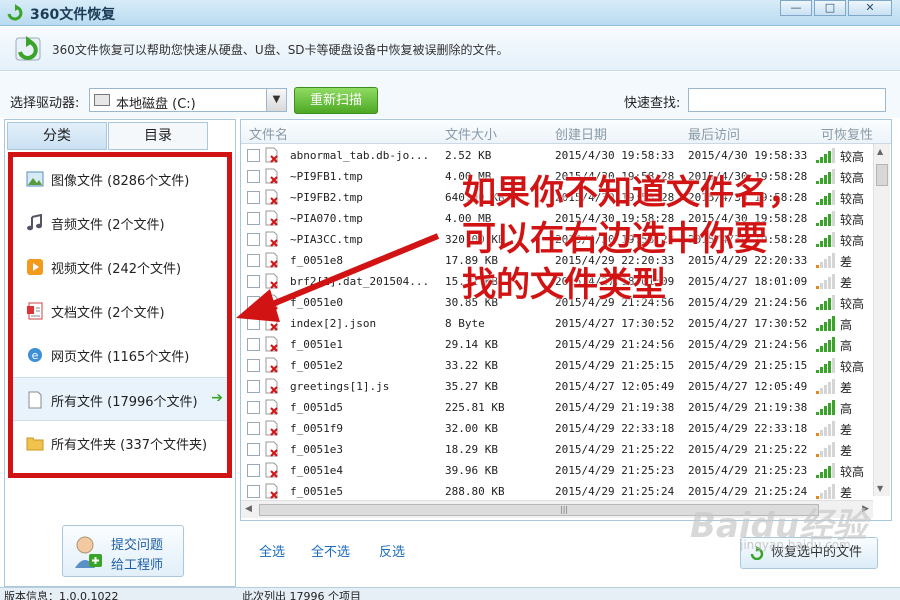 This screenshot has height=600, width=900. Describe the element at coordinates (35, 267) in the screenshot. I see `video-icon` at that location.